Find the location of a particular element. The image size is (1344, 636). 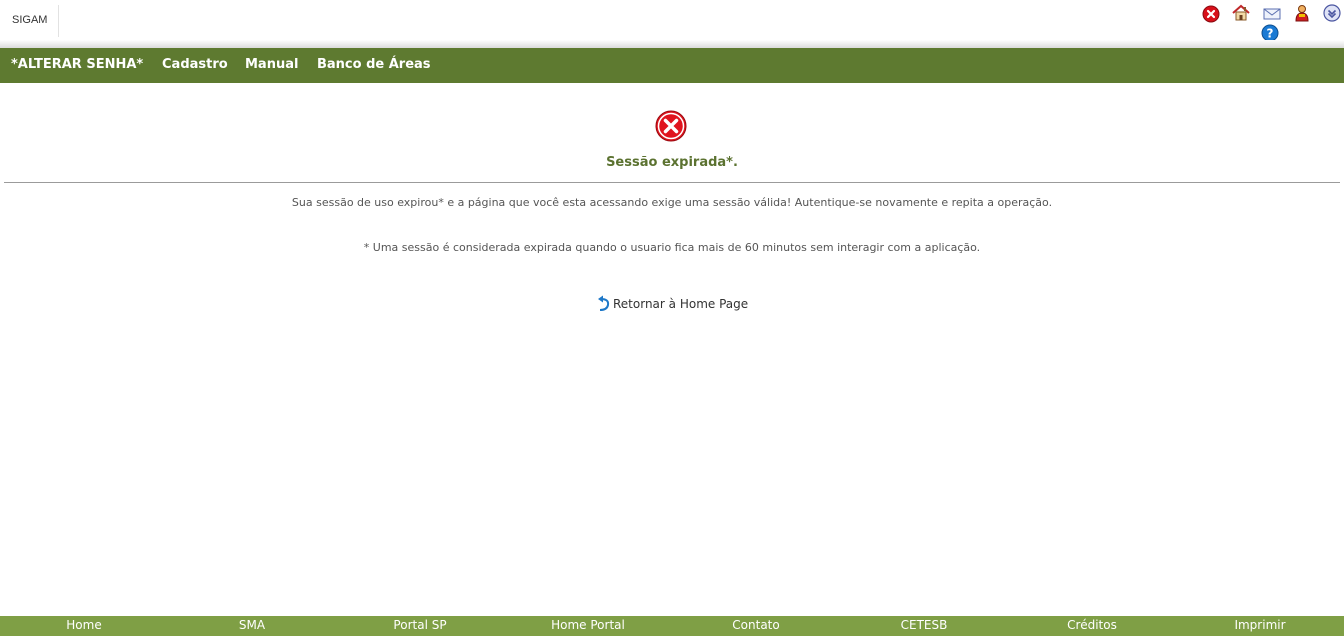

page-title: Sessão expirada*. is located at coordinates (672, 162).